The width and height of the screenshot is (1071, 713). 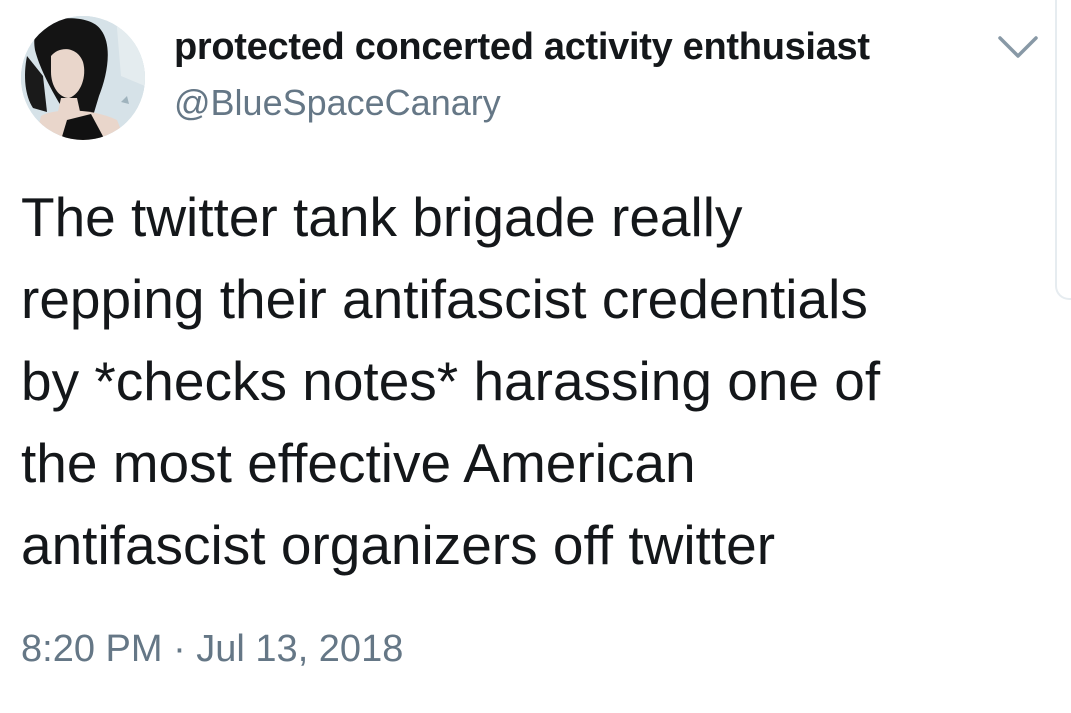 I want to click on tweet-text-line: repping their antifascist credentials, so click(x=444, y=299).